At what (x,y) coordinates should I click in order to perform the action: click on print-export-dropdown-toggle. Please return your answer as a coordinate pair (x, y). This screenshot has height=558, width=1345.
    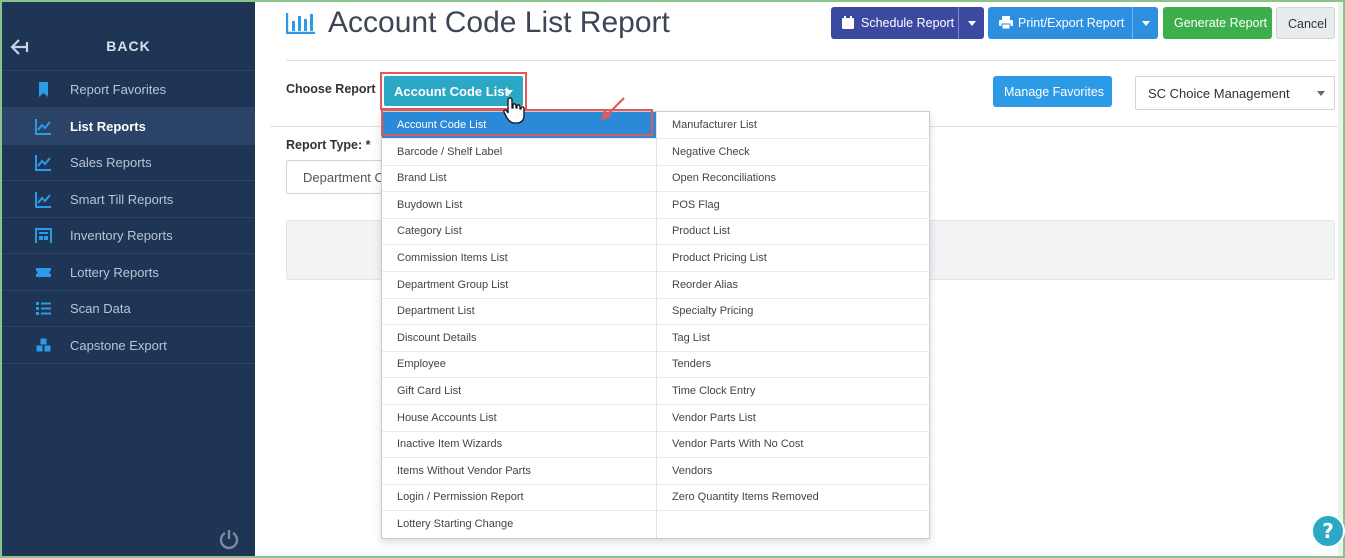
    Looking at the image, I should click on (1145, 23).